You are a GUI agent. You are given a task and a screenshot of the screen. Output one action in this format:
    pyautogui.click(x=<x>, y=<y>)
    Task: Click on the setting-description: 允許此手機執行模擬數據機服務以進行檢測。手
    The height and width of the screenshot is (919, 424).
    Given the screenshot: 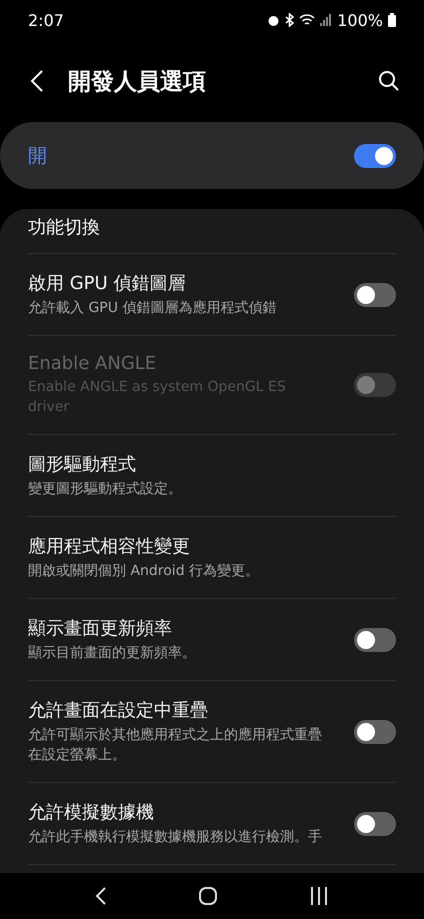 What is the action you would take?
    pyautogui.click(x=175, y=837)
    